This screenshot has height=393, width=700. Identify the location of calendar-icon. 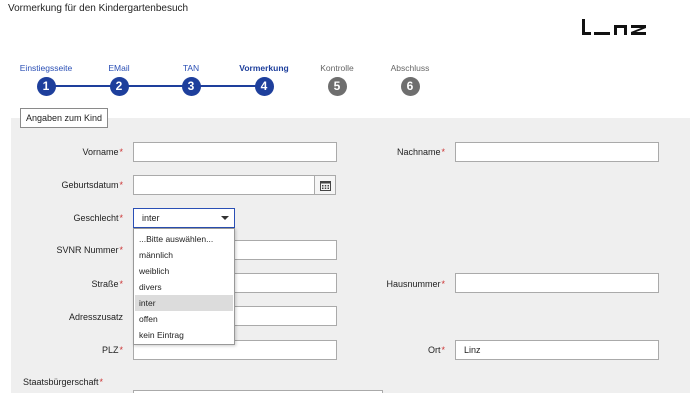
(325, 186).